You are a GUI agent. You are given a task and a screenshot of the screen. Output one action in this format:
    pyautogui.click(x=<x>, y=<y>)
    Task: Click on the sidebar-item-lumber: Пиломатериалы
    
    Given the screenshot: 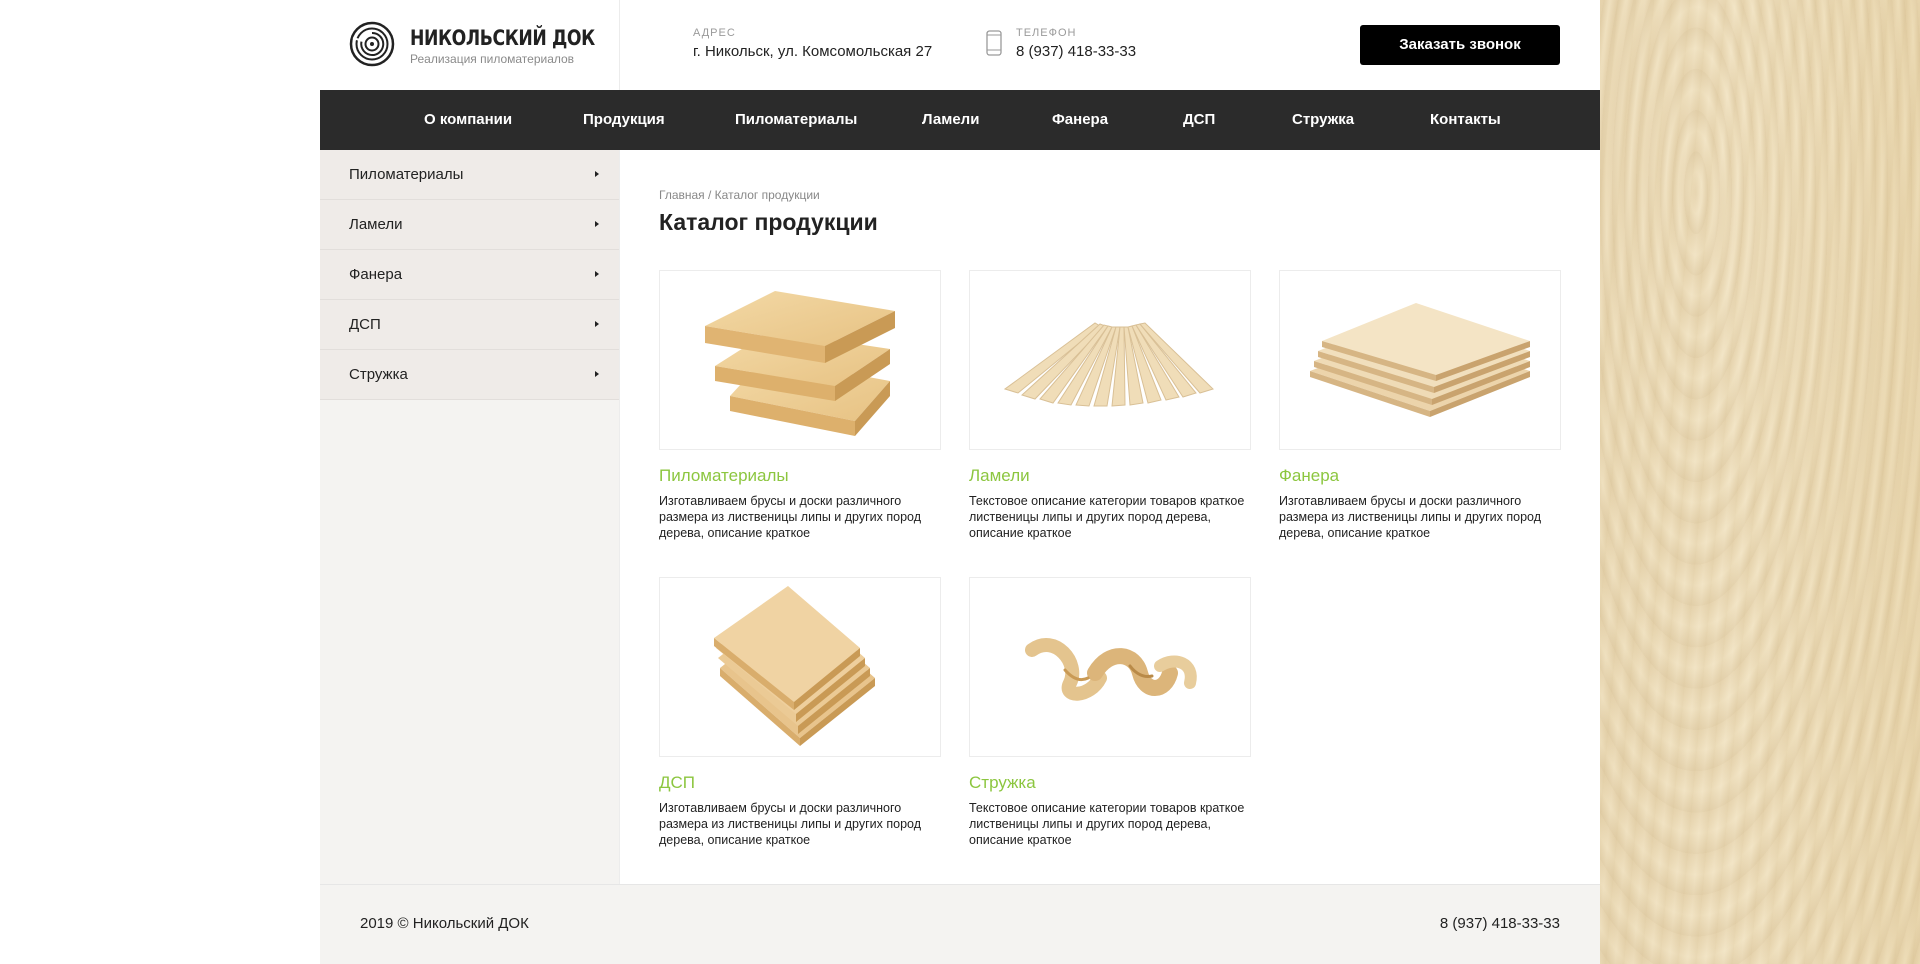 What is the action you would take?
    pyautogui.click(x=469, y=175)
    